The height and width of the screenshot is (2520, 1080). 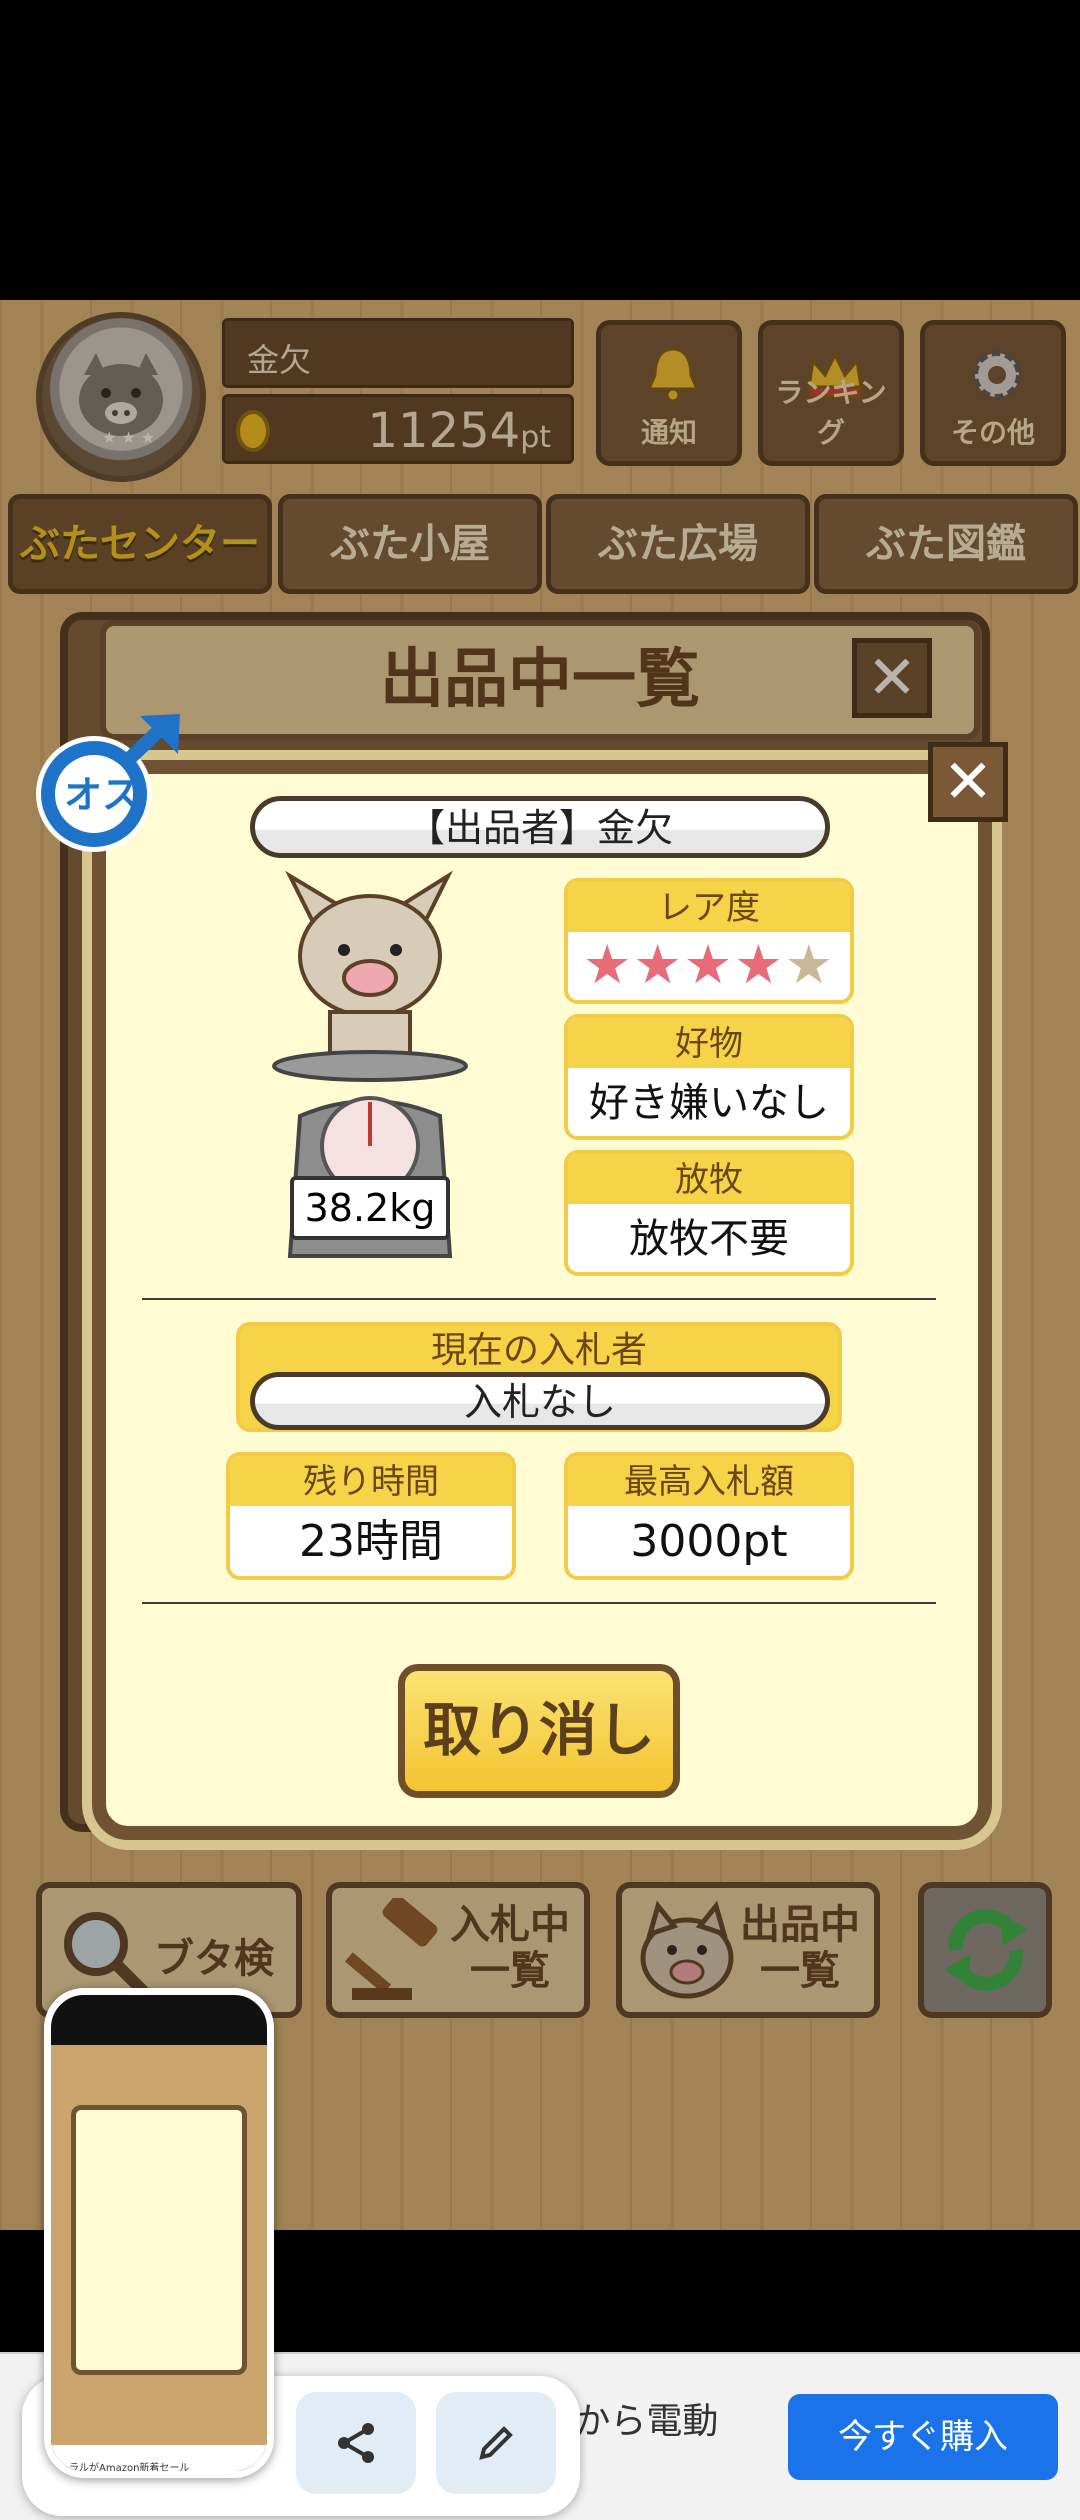 What do you see at coordinates (159, 2240) in the screenshot?
I see `thumbnail-modal` at bounding box center [159, 2240].